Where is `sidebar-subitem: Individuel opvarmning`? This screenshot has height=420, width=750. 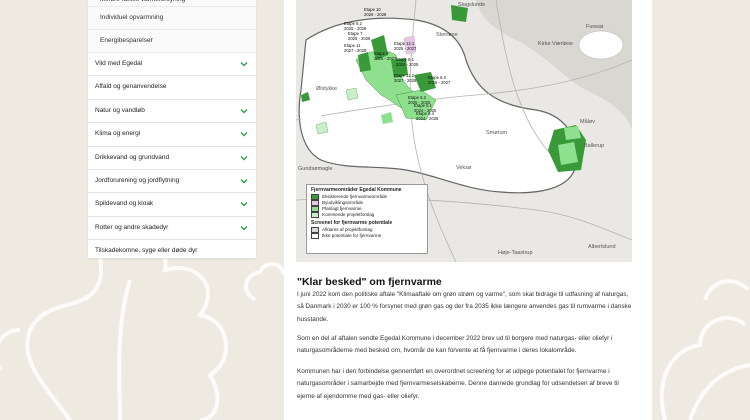
sidebar-subitem: Individuel opvarmning is located at coordinates (172, 18).